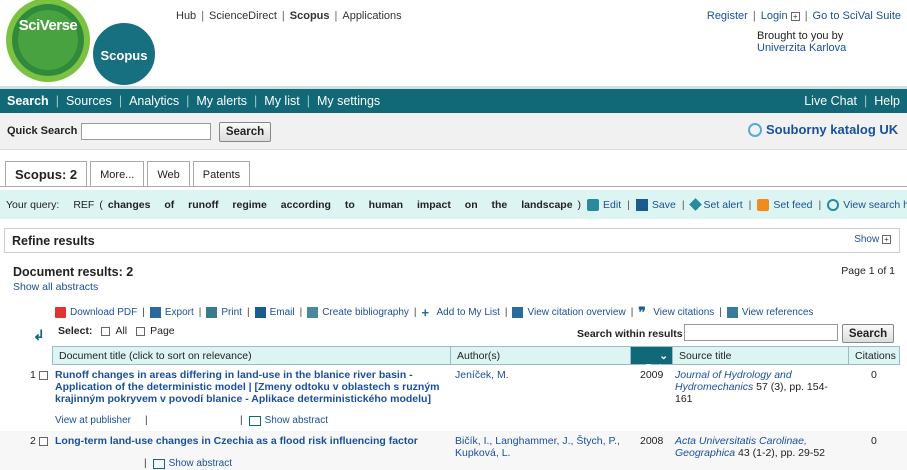  What do you see at coordinates (212, 312) in the screenshot?
I see `print-icon` at bounding box center [212, 312].